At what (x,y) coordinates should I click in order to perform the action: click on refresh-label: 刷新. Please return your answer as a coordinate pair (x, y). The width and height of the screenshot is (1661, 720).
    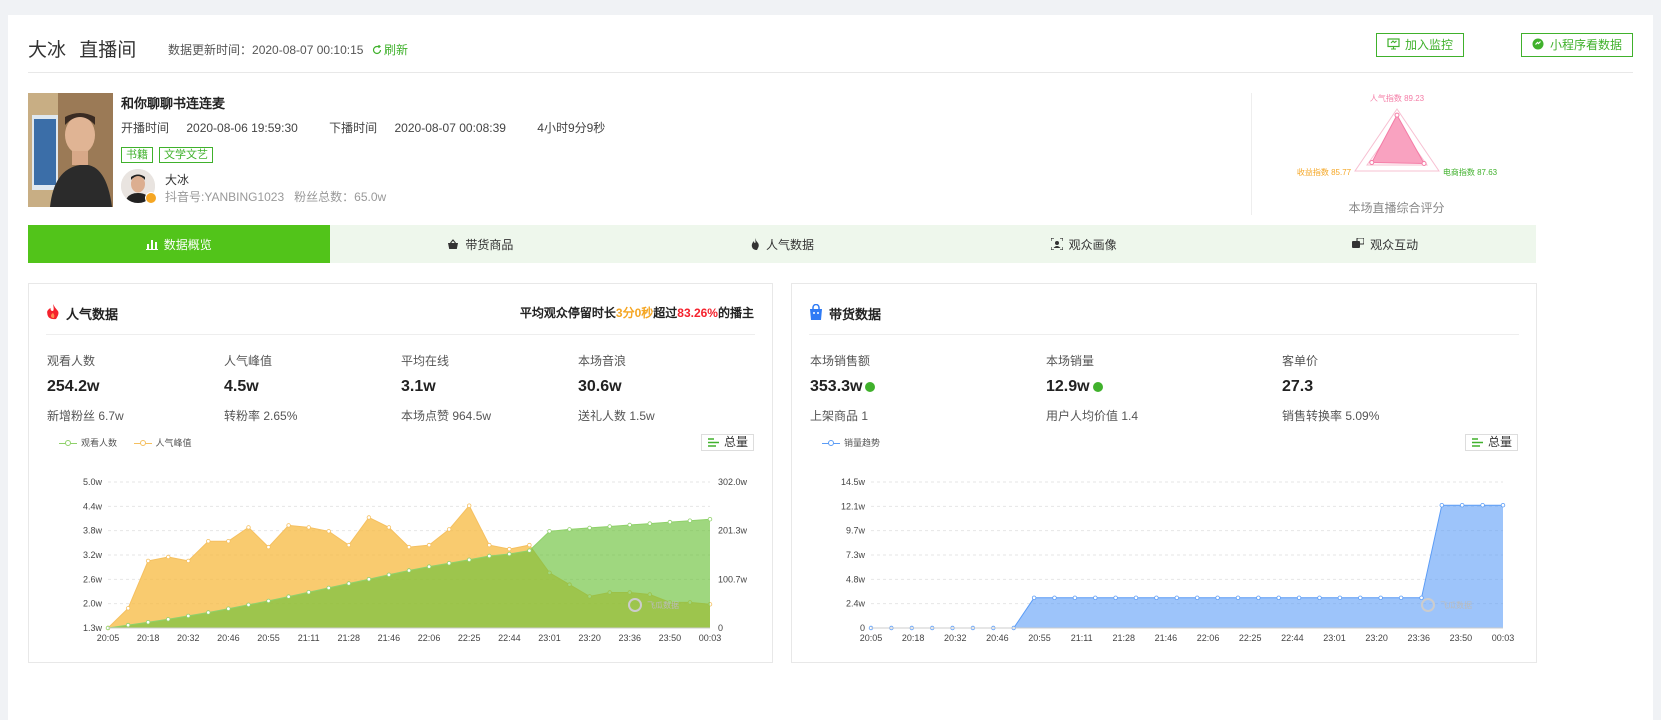
    Looking at the image, I should click on (396, 50).